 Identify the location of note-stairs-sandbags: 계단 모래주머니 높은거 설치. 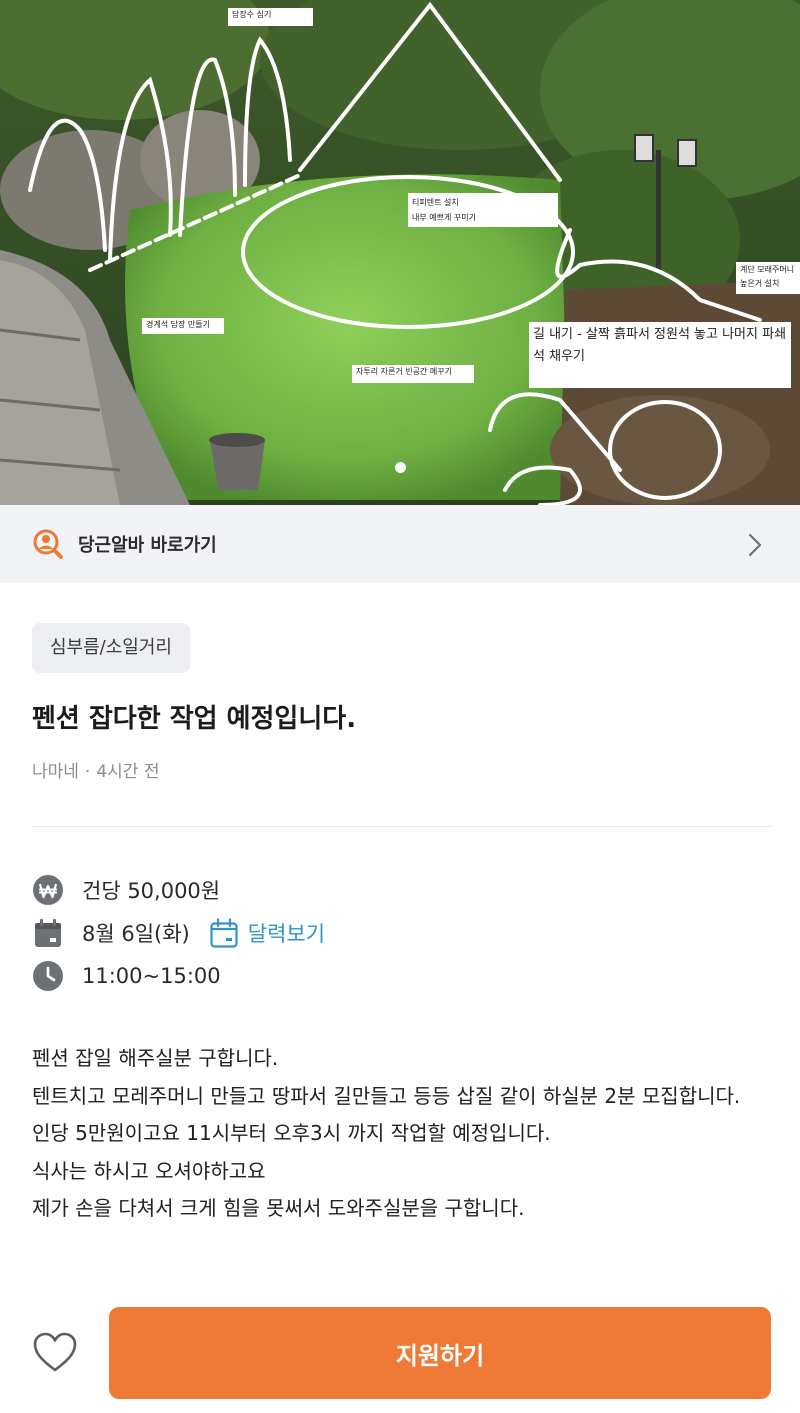
(768, 278).